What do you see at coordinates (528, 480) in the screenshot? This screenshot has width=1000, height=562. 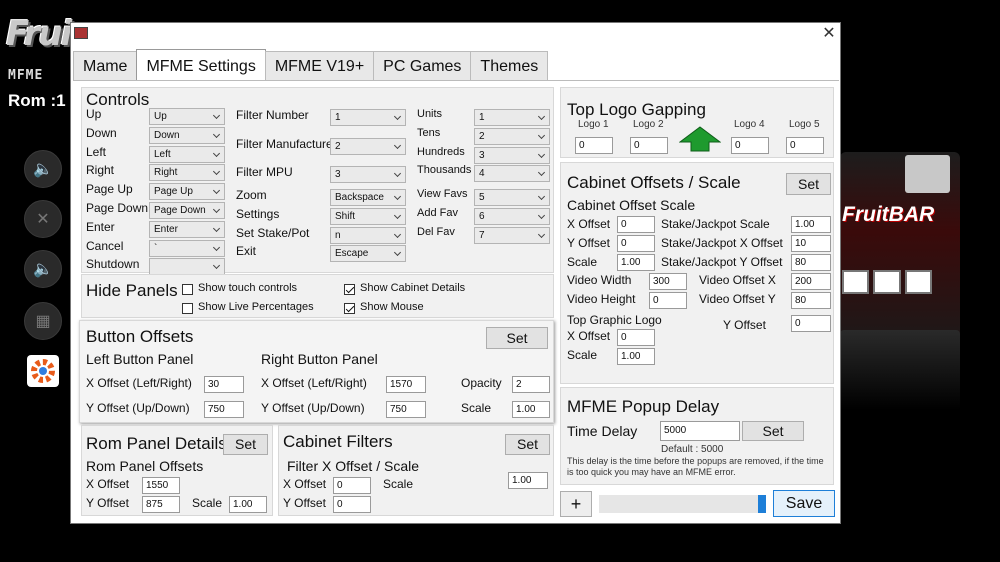 I see `filter-scale-input: 1.00` at bounding box center [528, 480].